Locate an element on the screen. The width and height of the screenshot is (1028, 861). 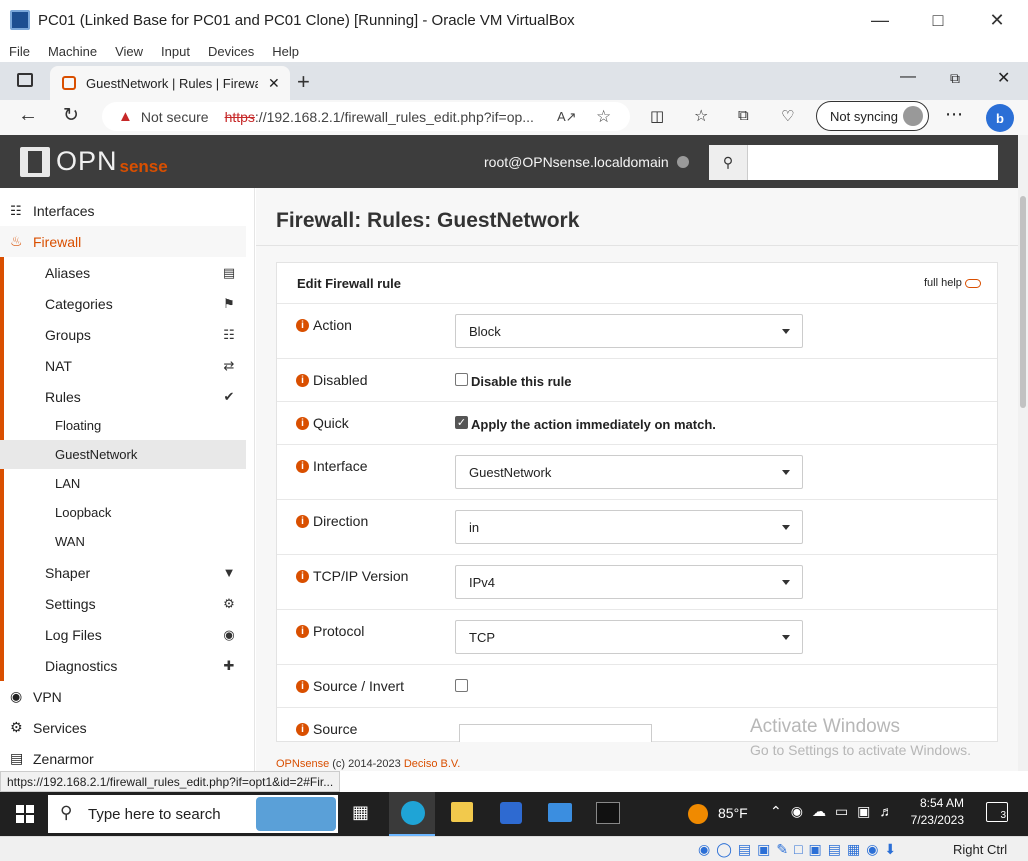
footer-company-link: Deciso B.V. is located at coordinates (432, 764).